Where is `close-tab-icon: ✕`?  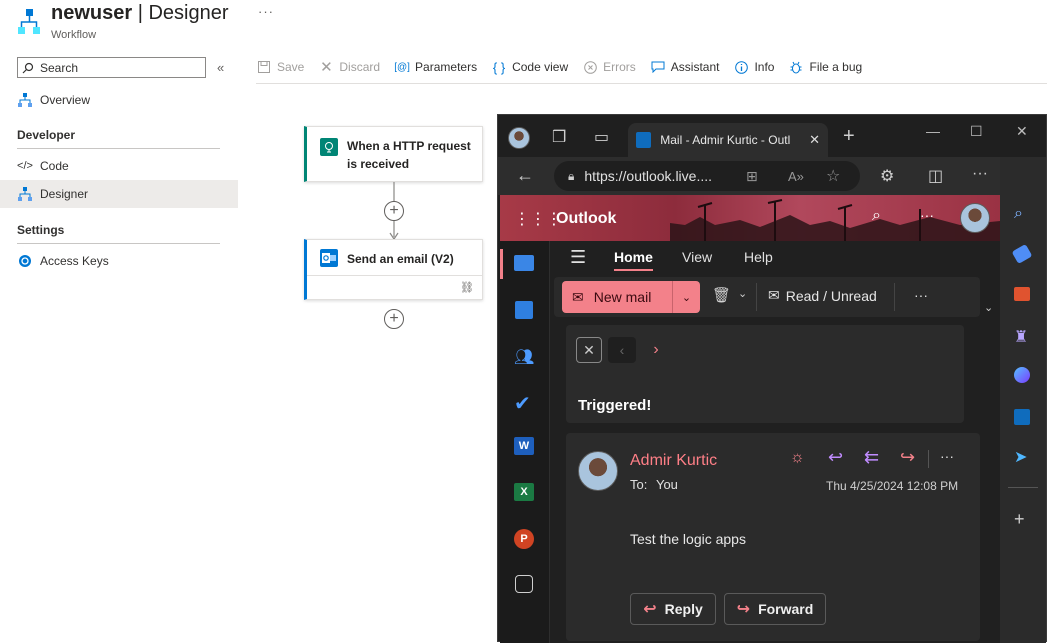 close-tab-icon: ✕ is located at coordinates (814, 140).